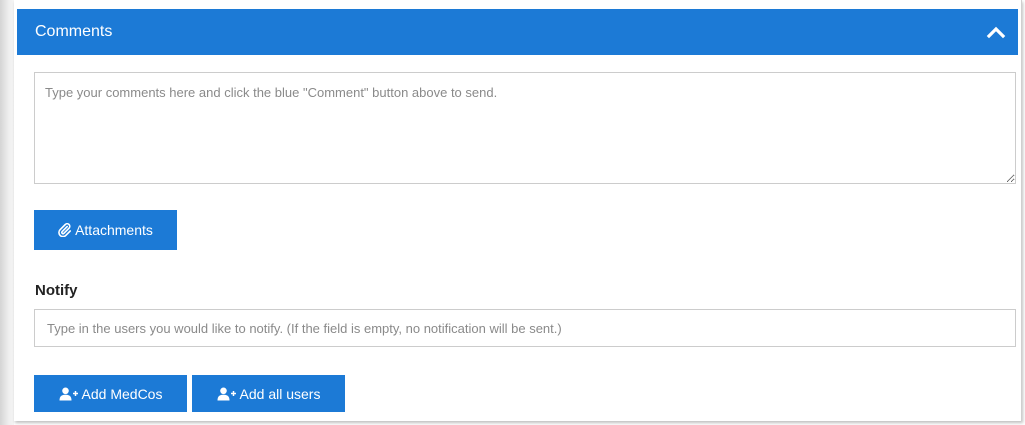  I want to click on panel-header: Comments, so click(517, 32).